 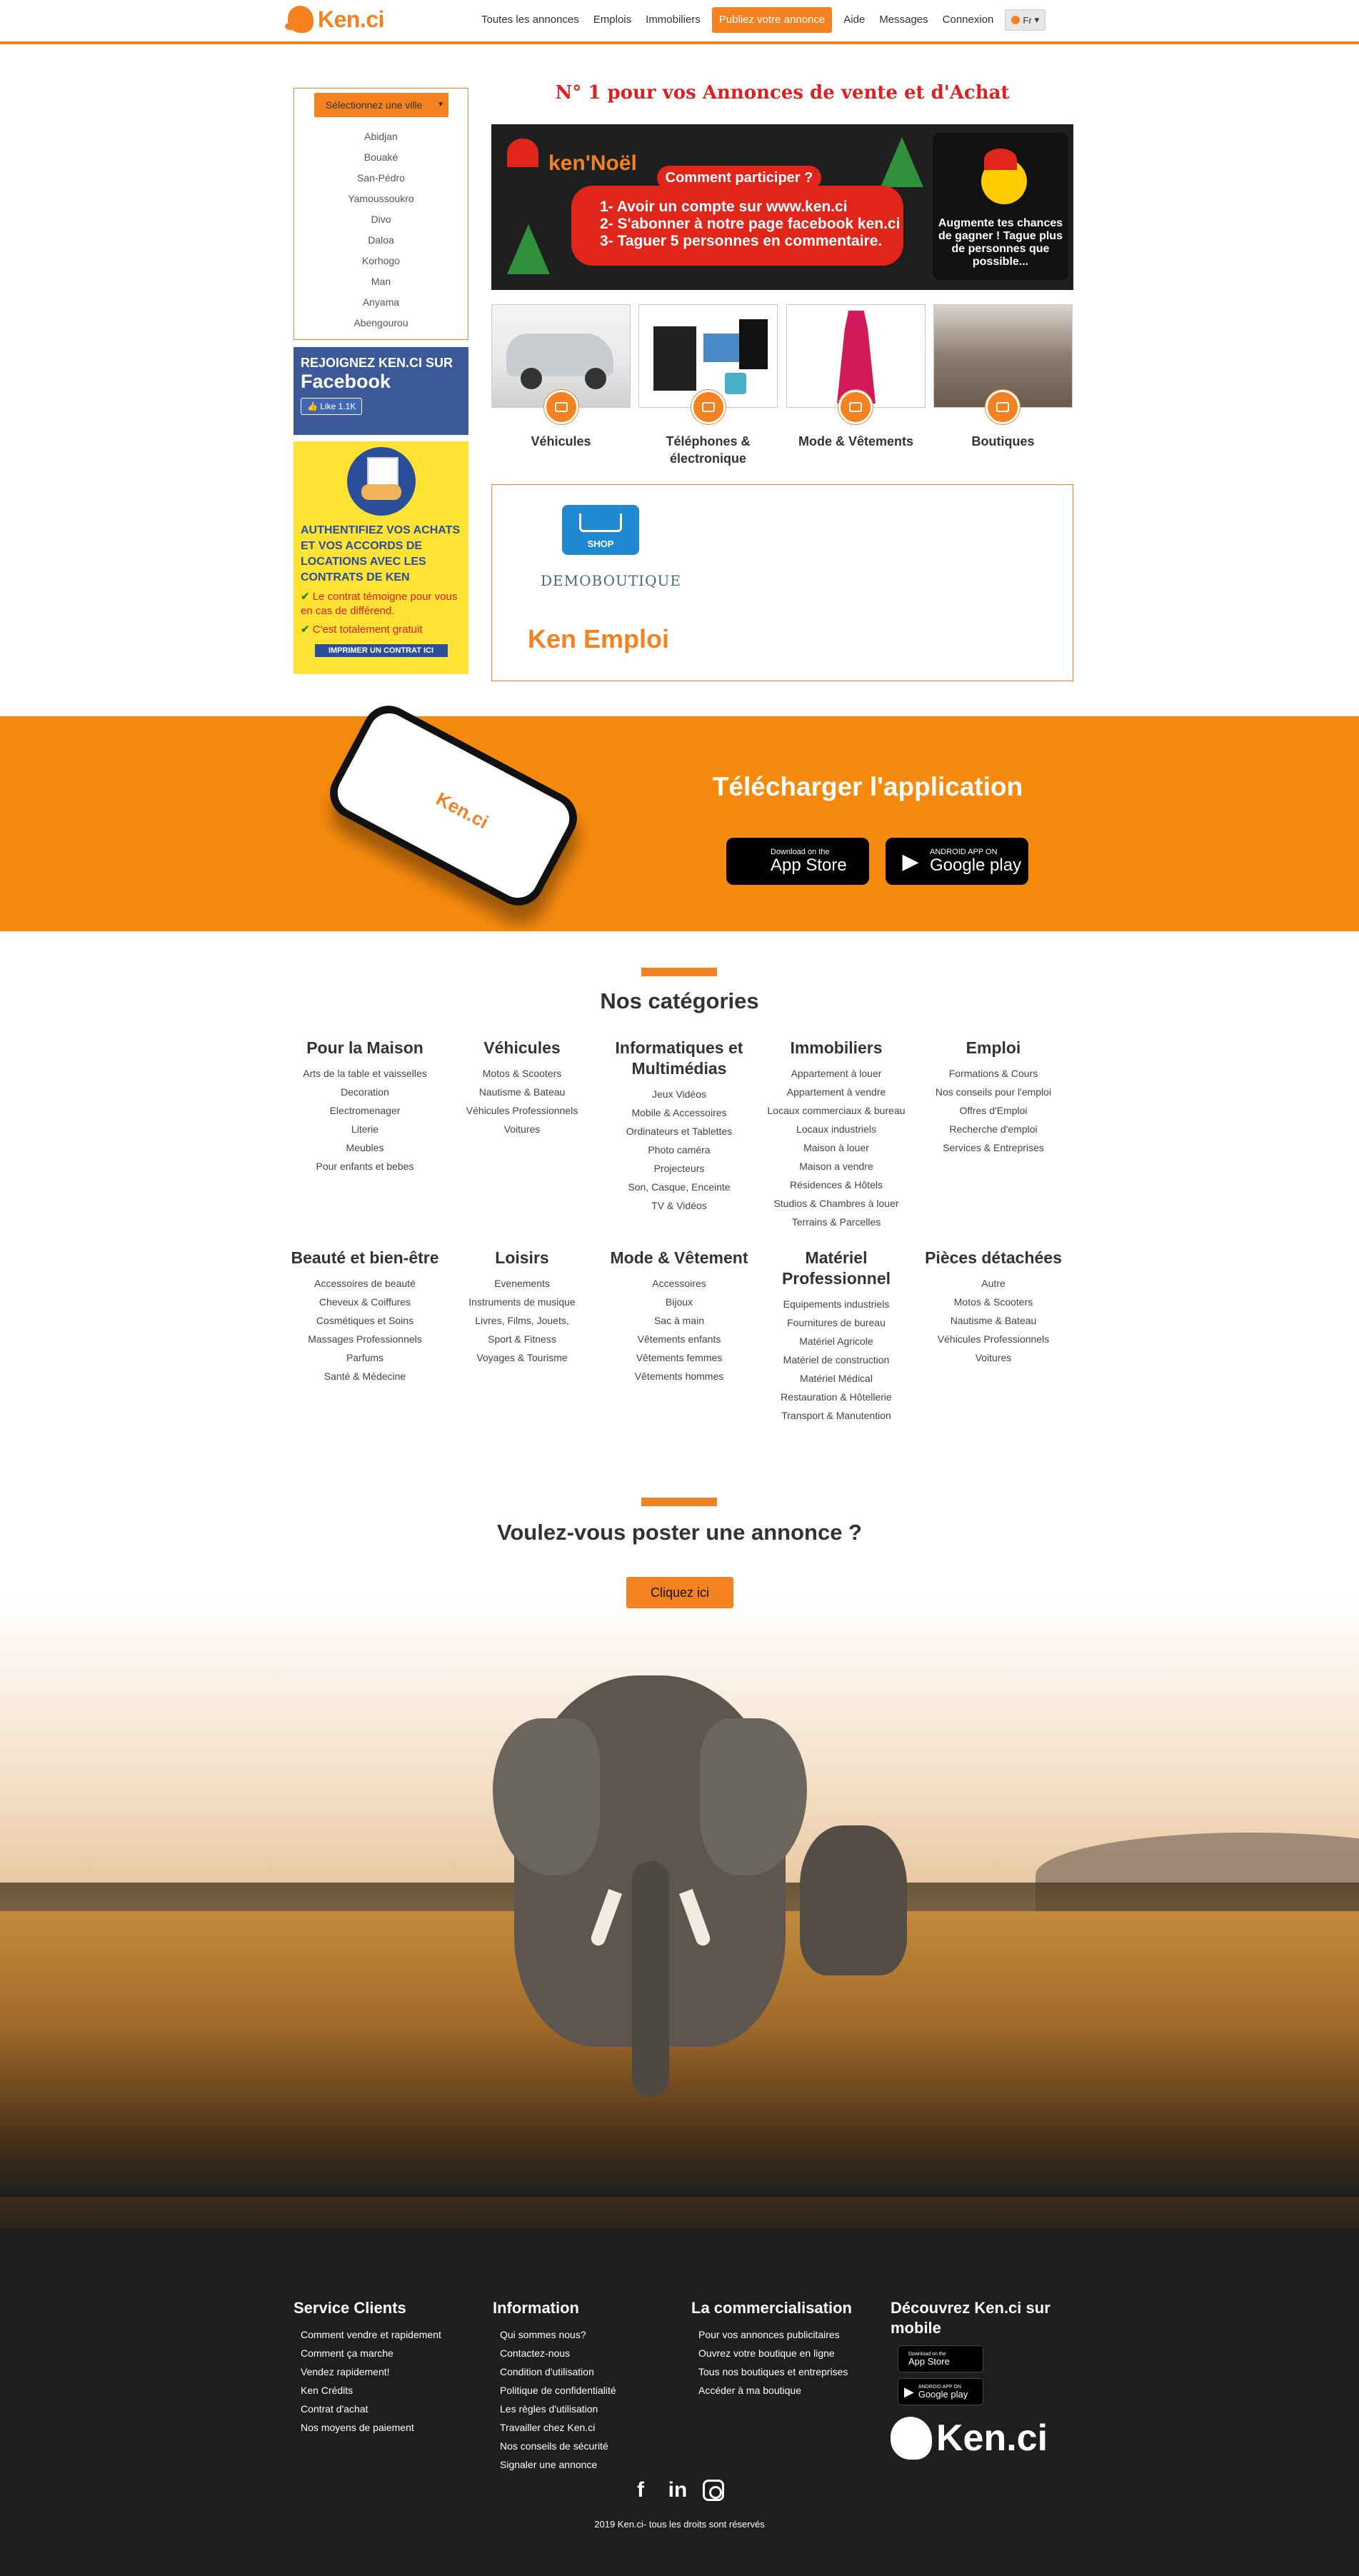 What do you see at coordinates (365, 1283) in the screenshot?
I see `category-link: Accessoires de beauté` at bounding box center [365, 1283].